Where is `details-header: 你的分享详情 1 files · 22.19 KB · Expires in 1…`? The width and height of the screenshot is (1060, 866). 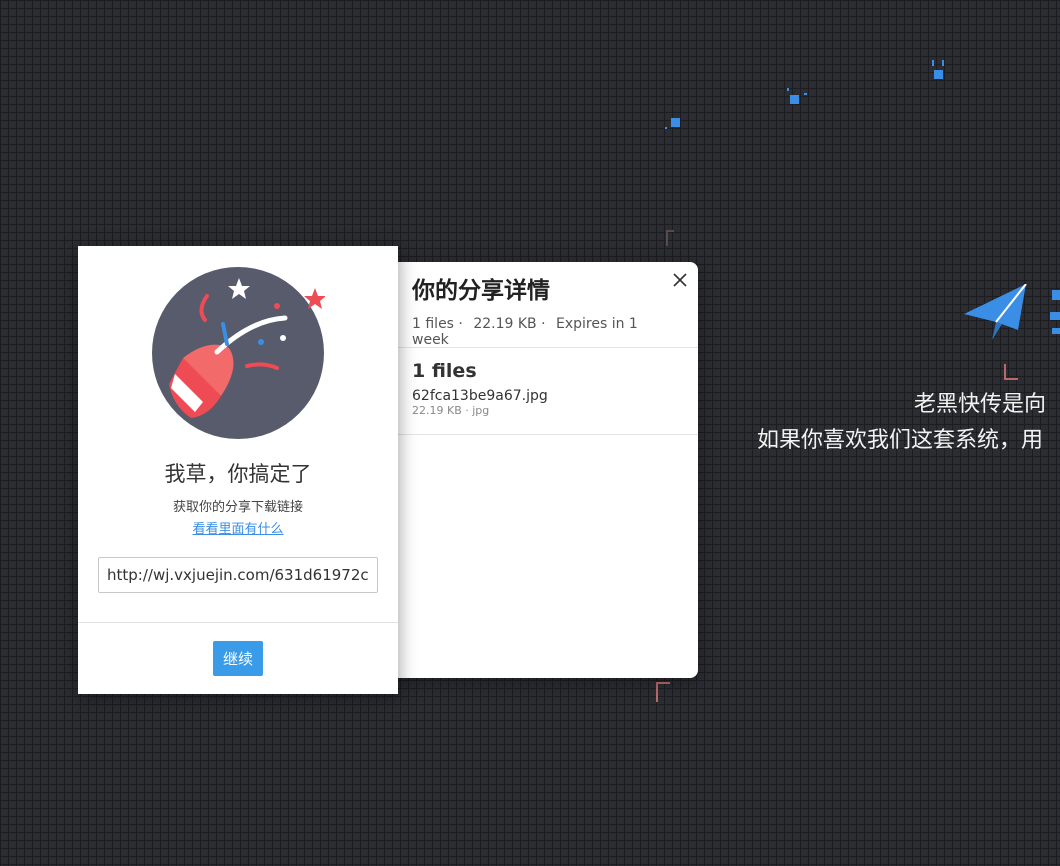
details-header: 你的分享详情 1 files · 22.19 KB · Expires in 1… is located at coordinates (544, 305).